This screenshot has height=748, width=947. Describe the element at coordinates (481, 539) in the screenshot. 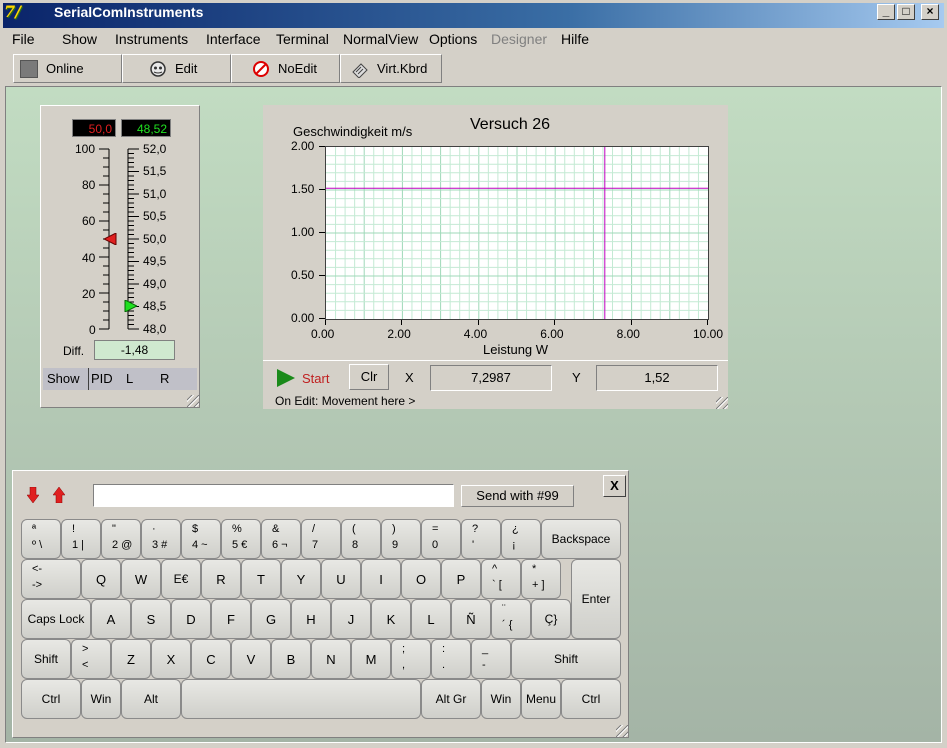

I see `key-?-': ? '` at that location.